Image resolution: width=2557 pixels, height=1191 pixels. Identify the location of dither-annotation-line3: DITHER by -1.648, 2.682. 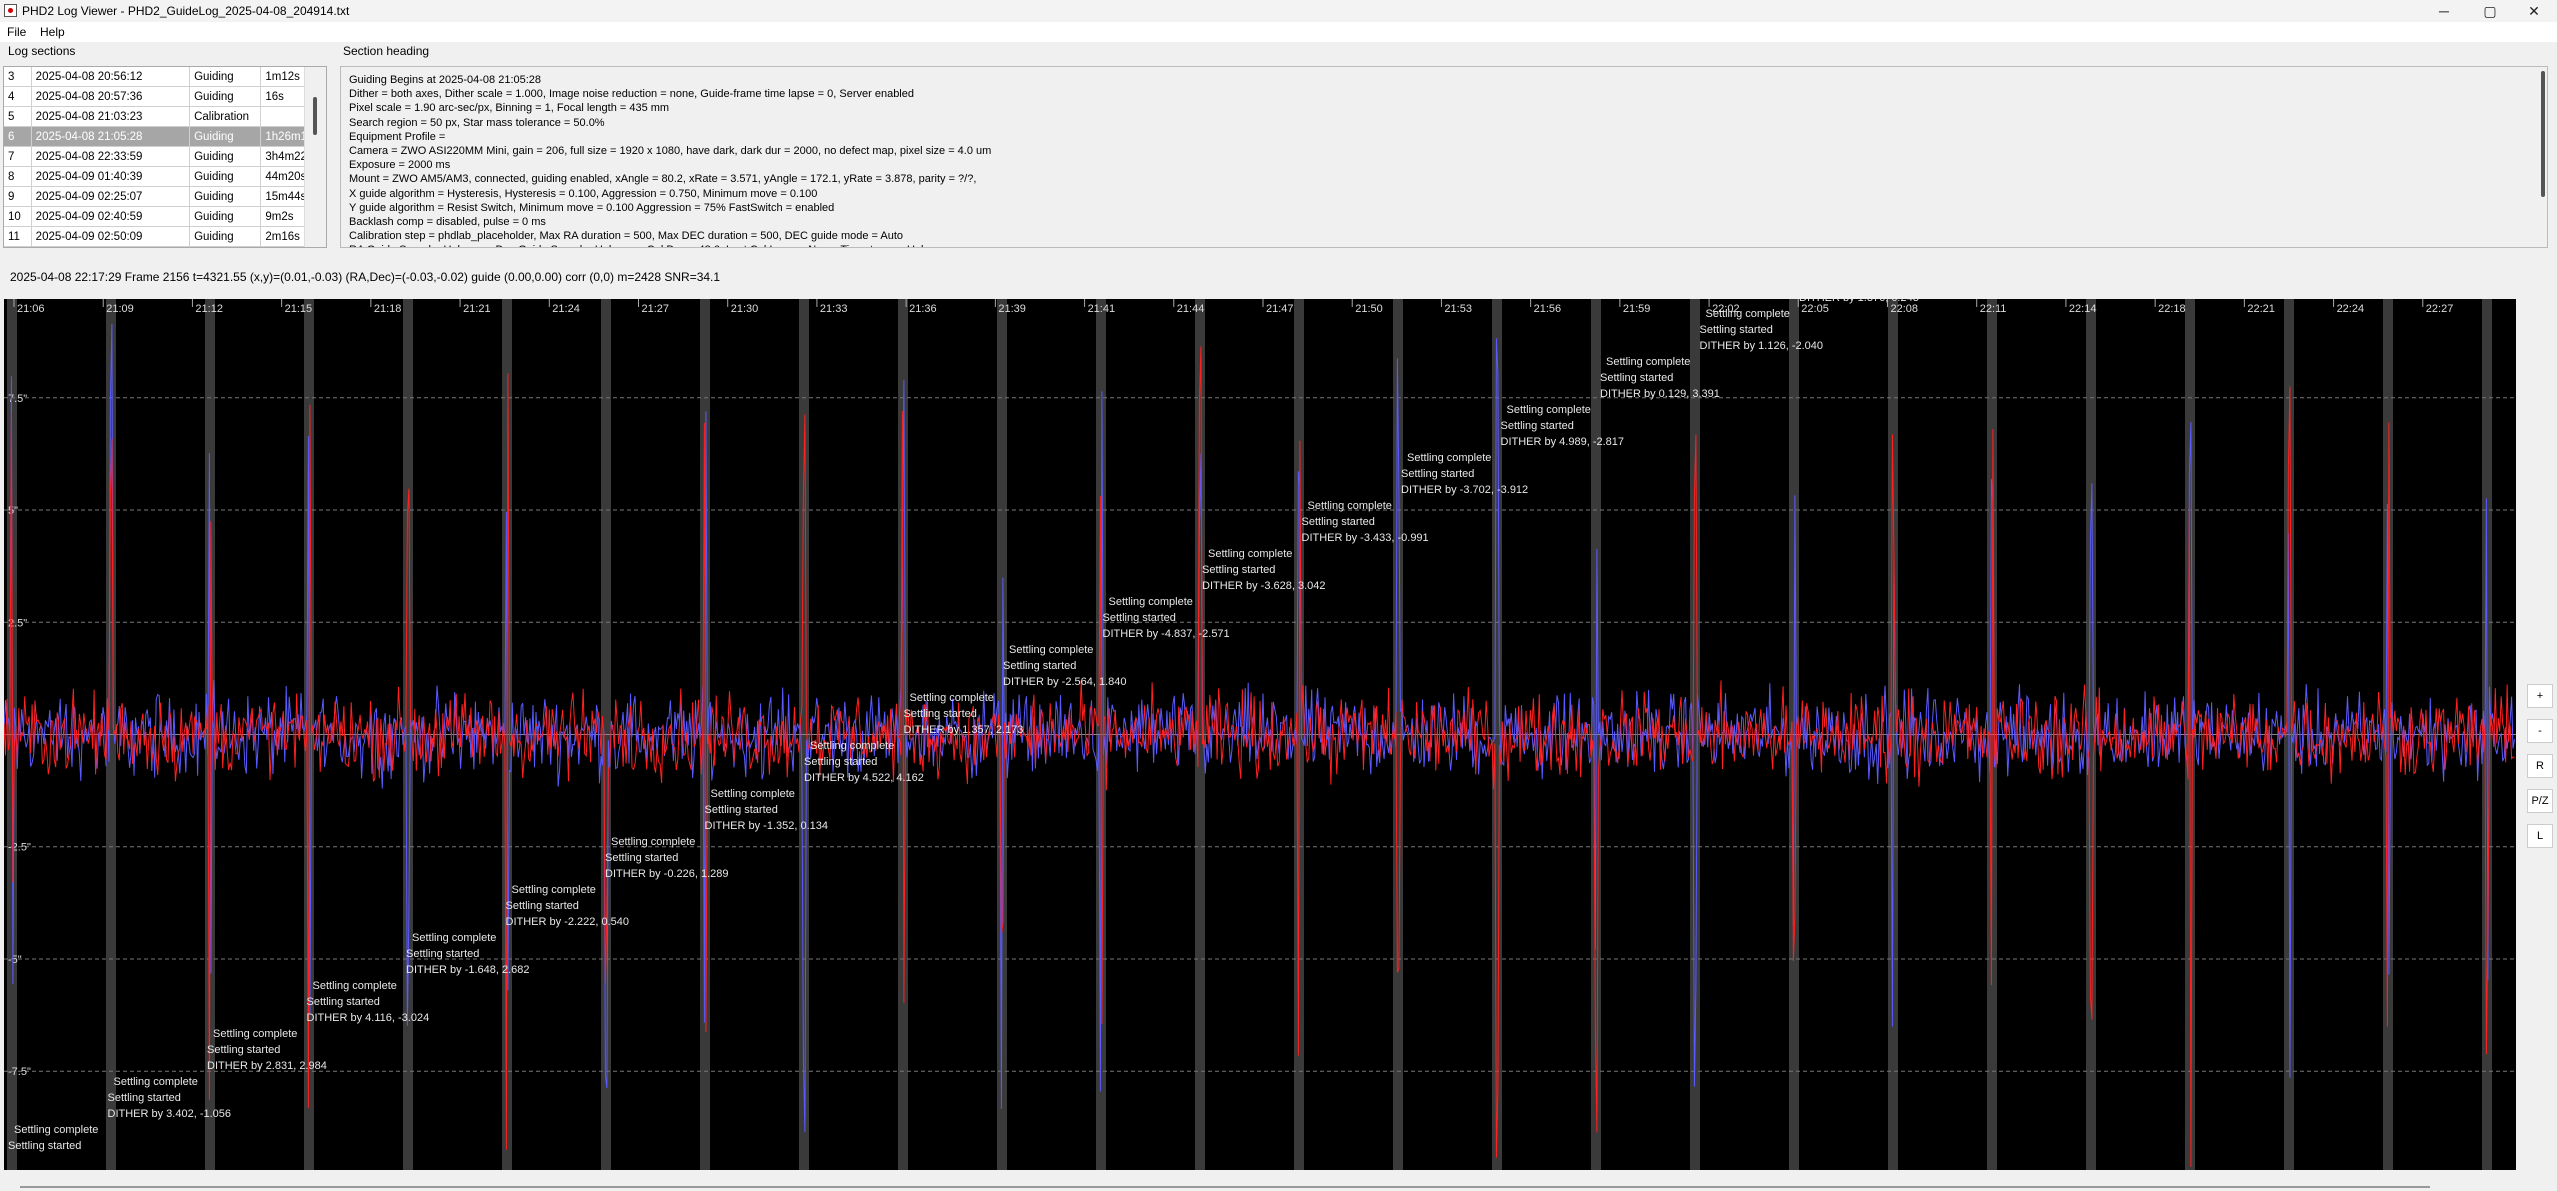
(468, 970).